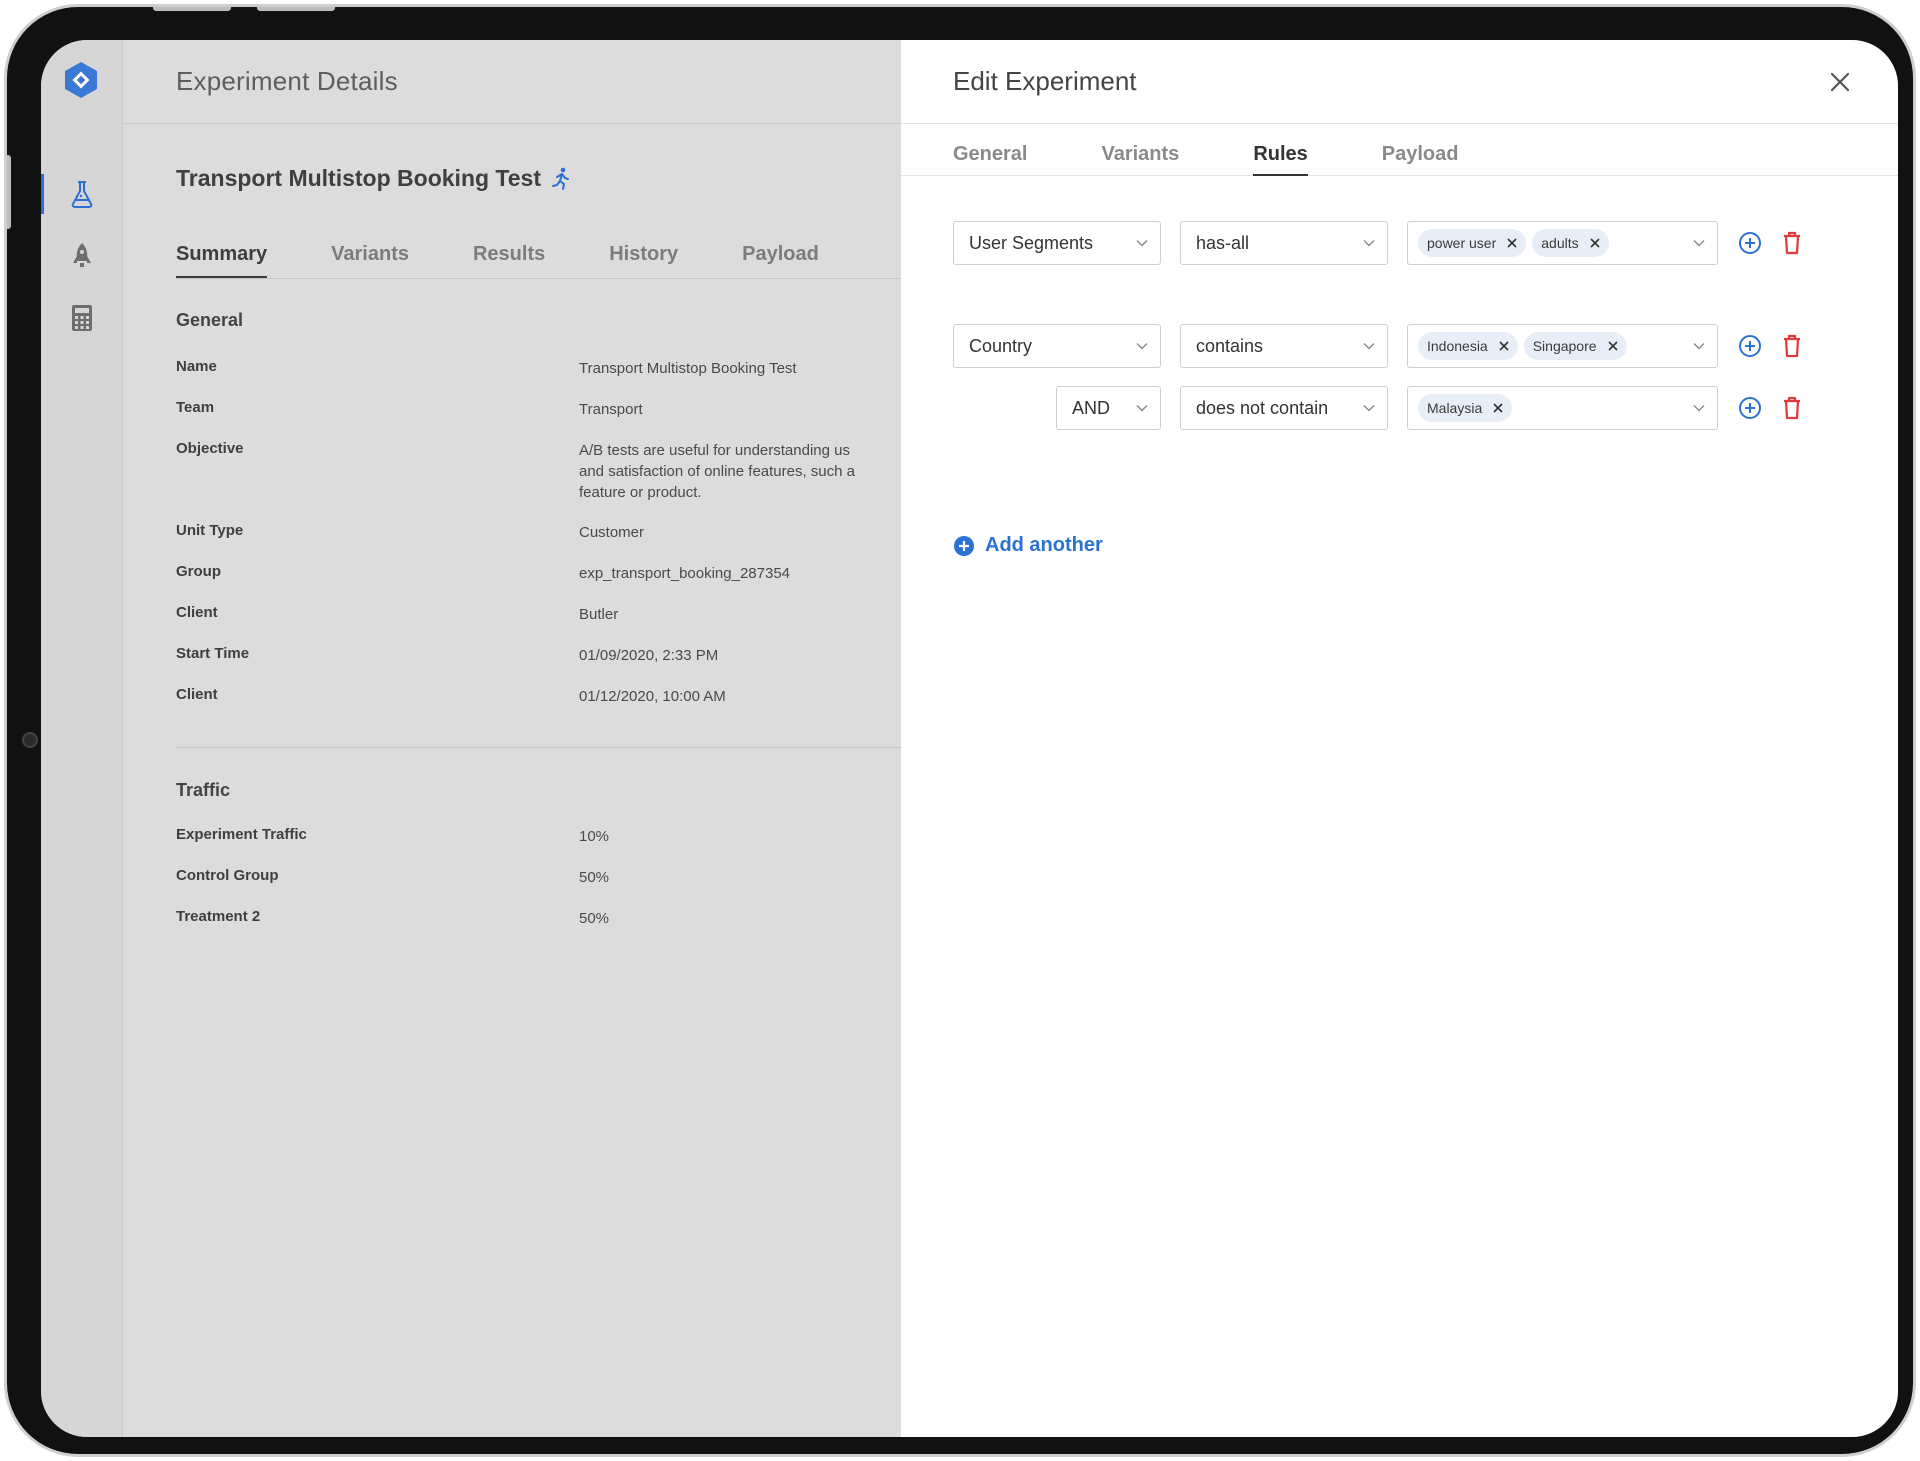 Image resolution: width=1920 pixels, height=1461 pixels. I want to click on add-another-label: Add another, so click(1044, 545).